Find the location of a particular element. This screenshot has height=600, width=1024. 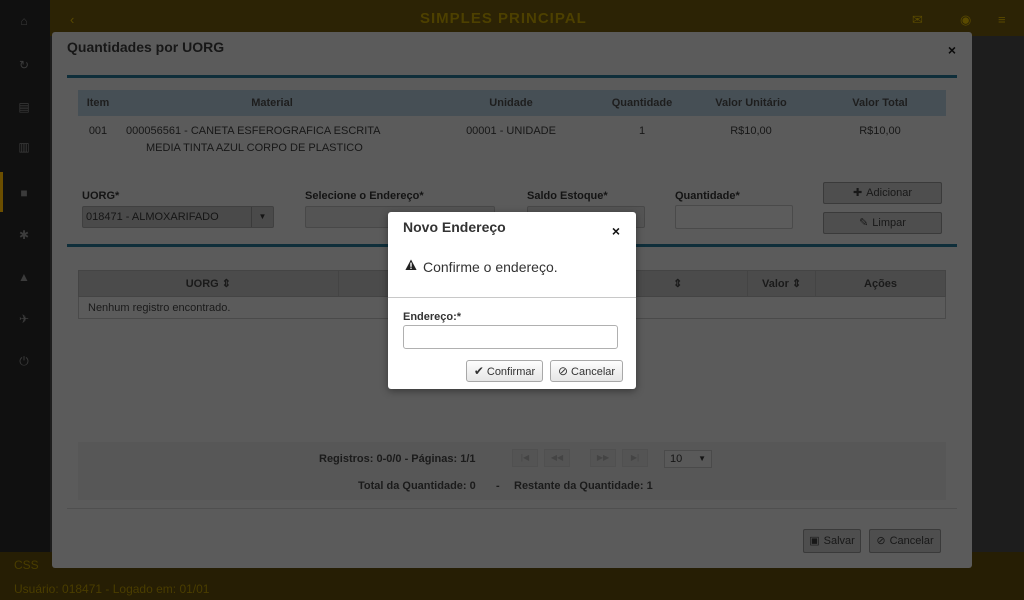

confirmar-button-label: Confirmar is located at coordinates (511, 372).